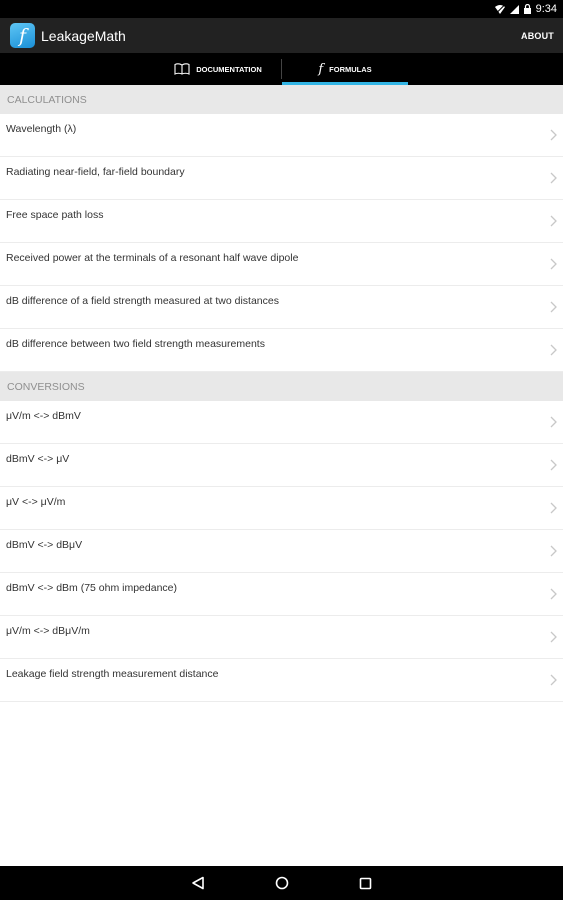 The width and height of the screenshot is (563, 900). I want to click on status-bar: 9:34, so click(281, 9).